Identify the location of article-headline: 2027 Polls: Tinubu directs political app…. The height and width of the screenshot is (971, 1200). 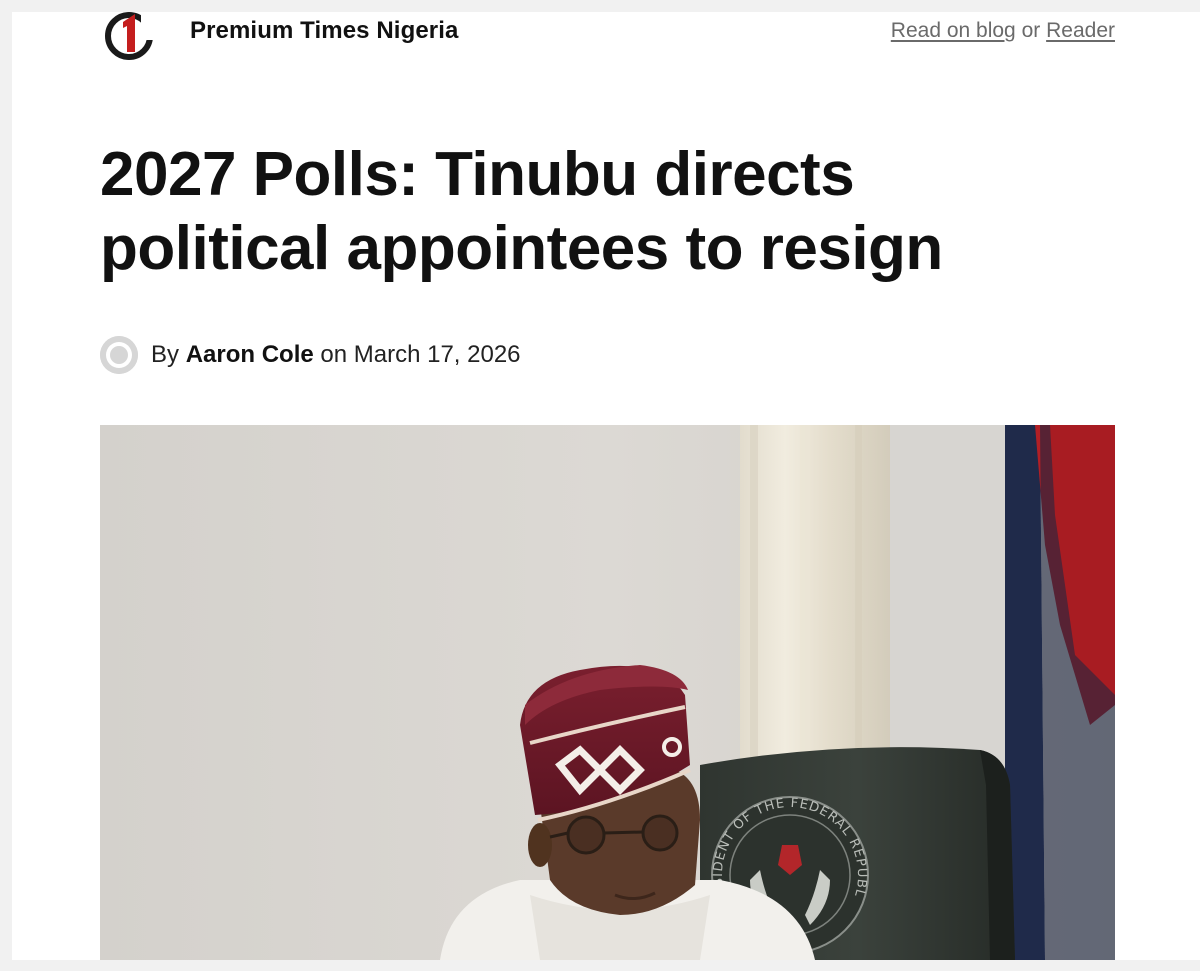
(580, 212).